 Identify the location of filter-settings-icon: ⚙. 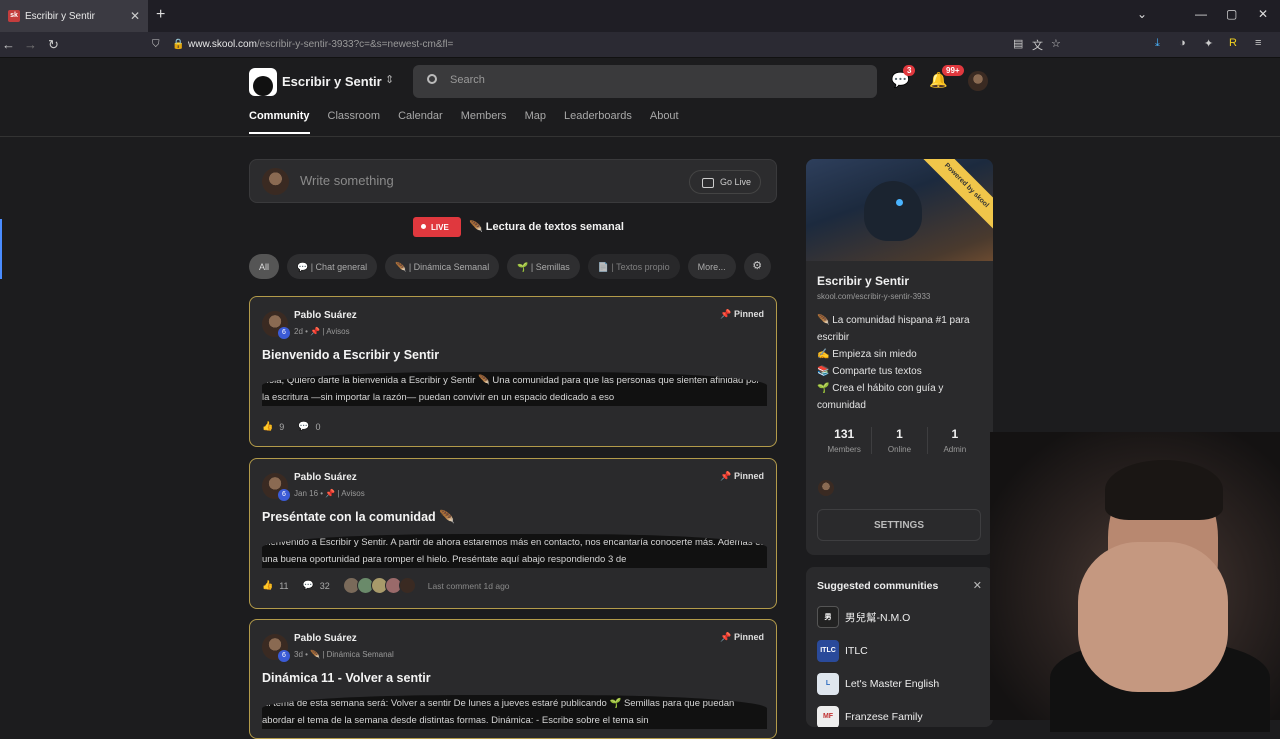
(757, 266).